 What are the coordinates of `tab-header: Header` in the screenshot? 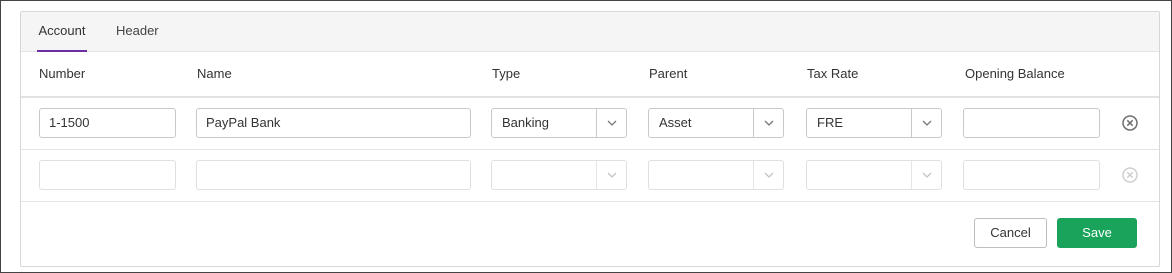 It's located at (137, 32).